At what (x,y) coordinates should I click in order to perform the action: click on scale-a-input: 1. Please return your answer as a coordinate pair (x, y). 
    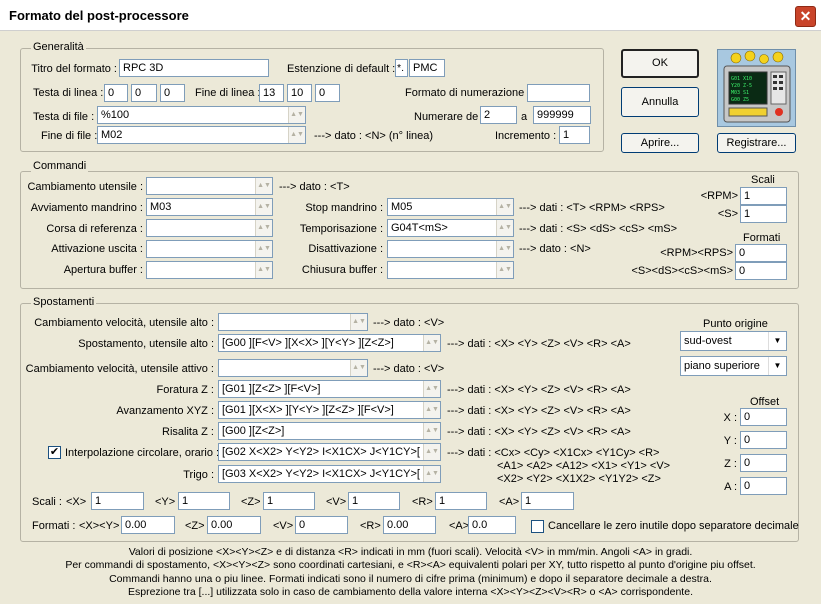
    Looking at the image, I should click on (547, 501).